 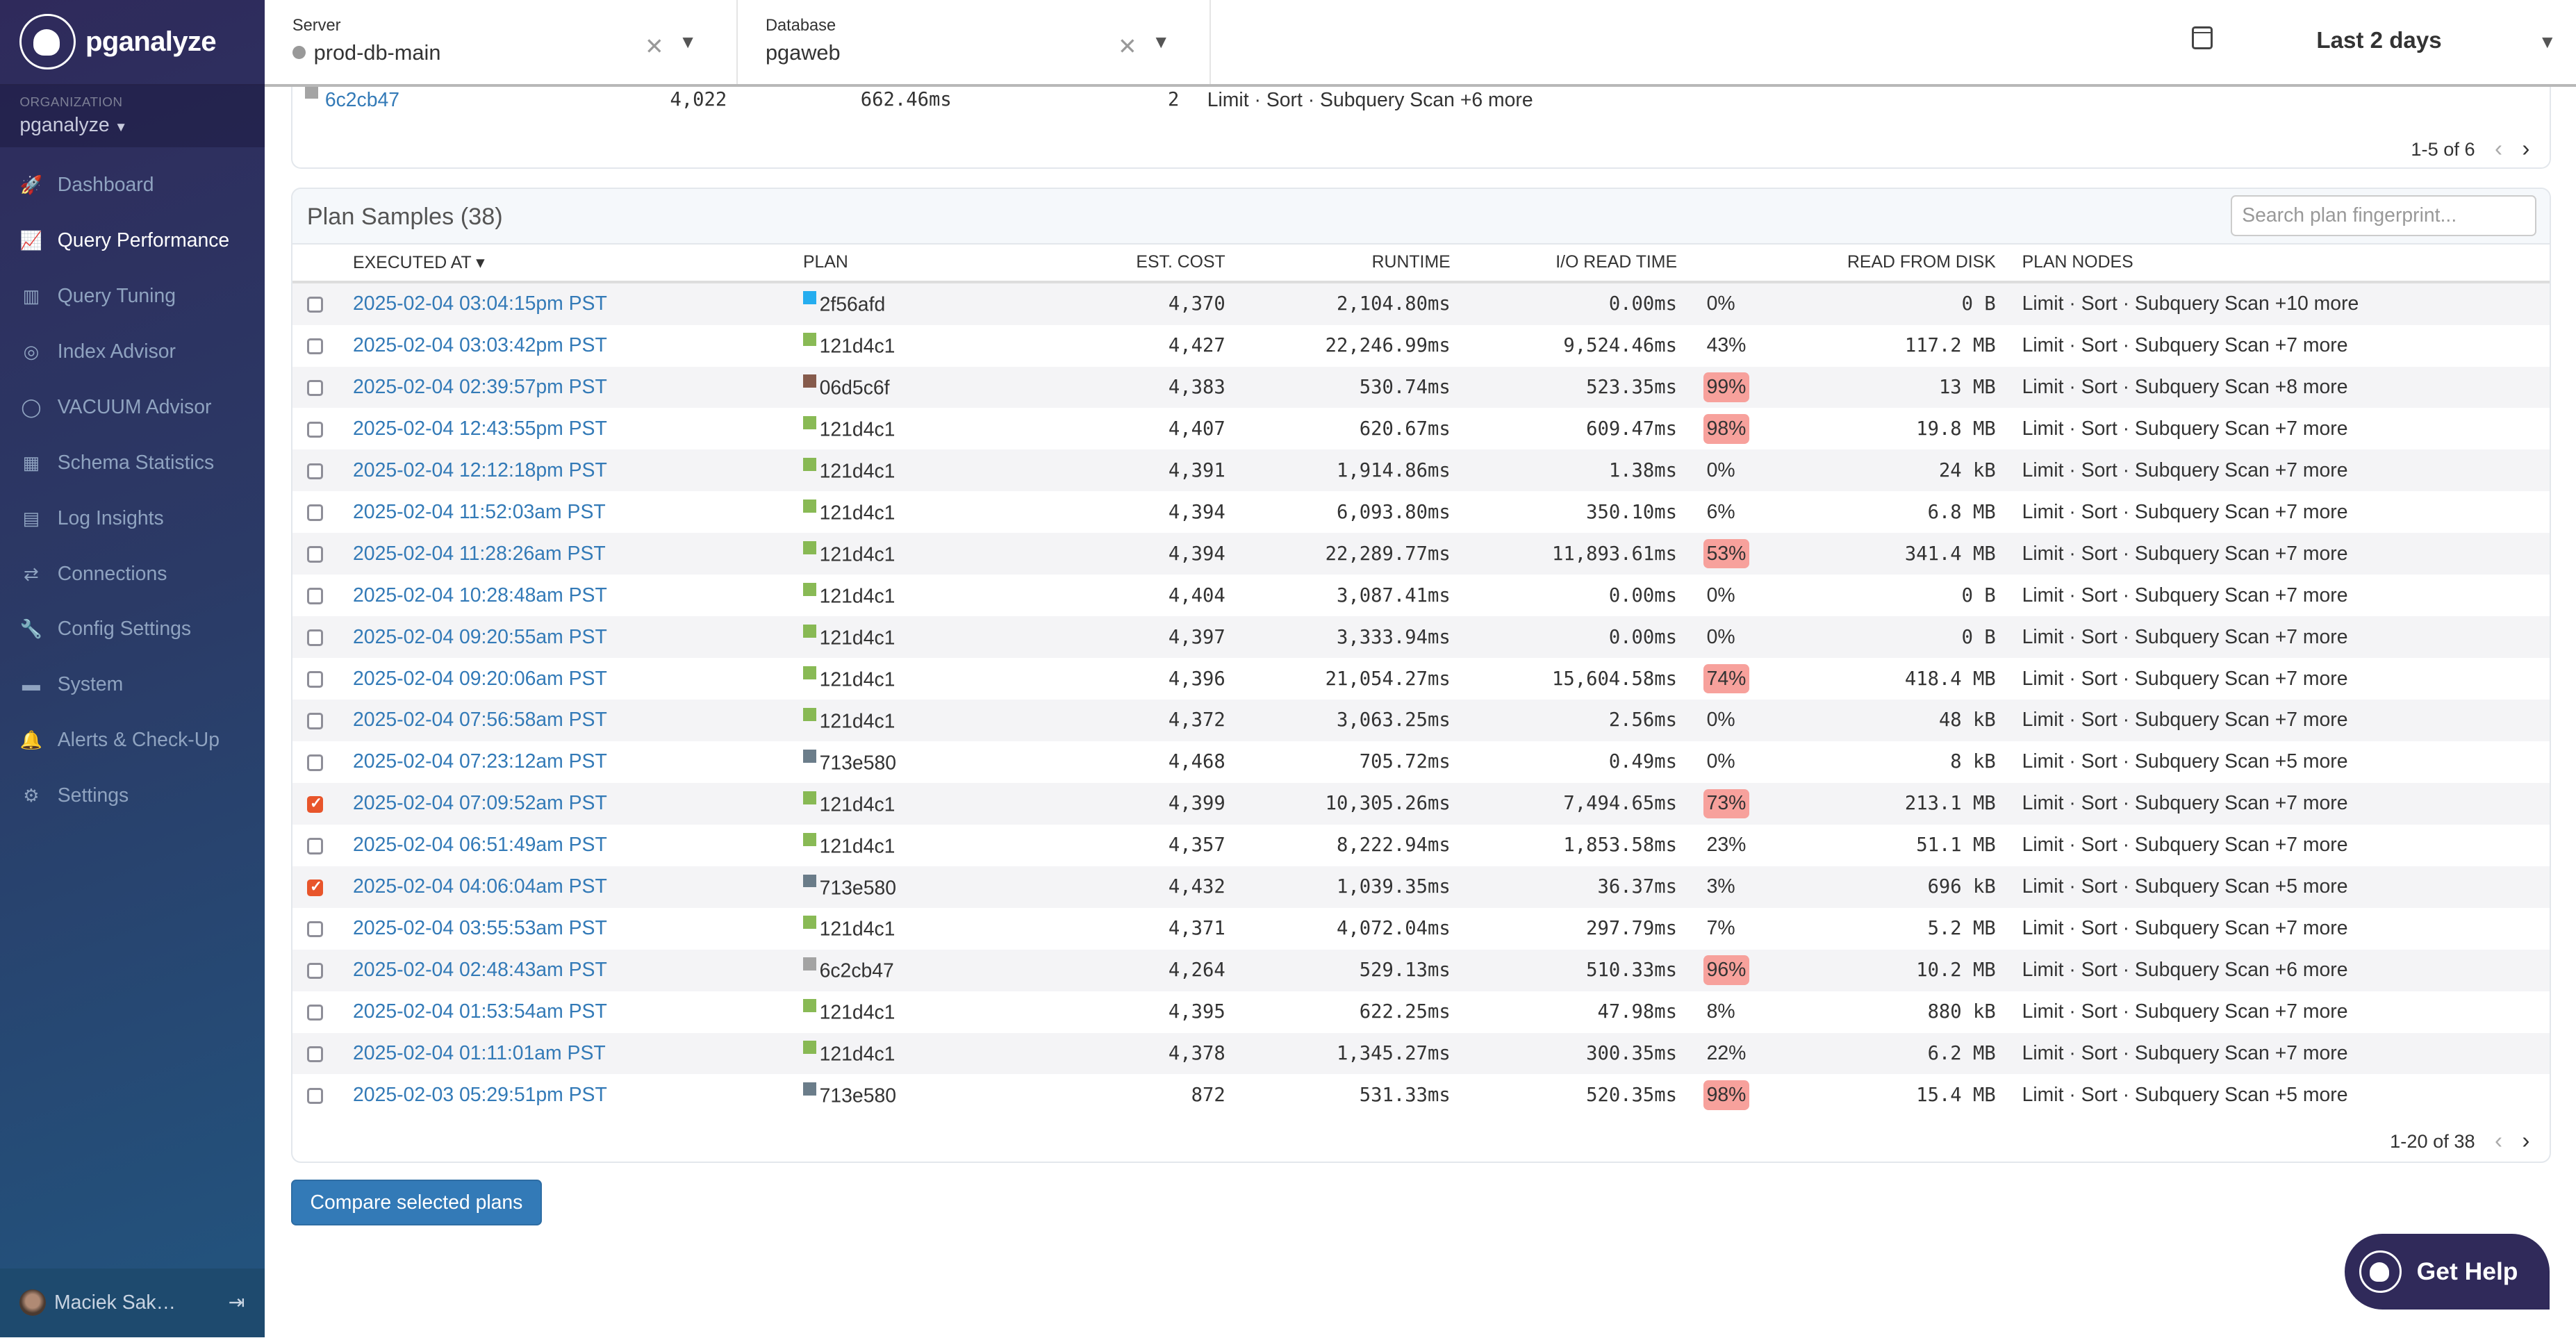 What do you see at coordinates (133, 185) in the screenshot?
I see `sidebar-item-dashboard: 🚀 Dashboard` at bounding box center [133, 185].